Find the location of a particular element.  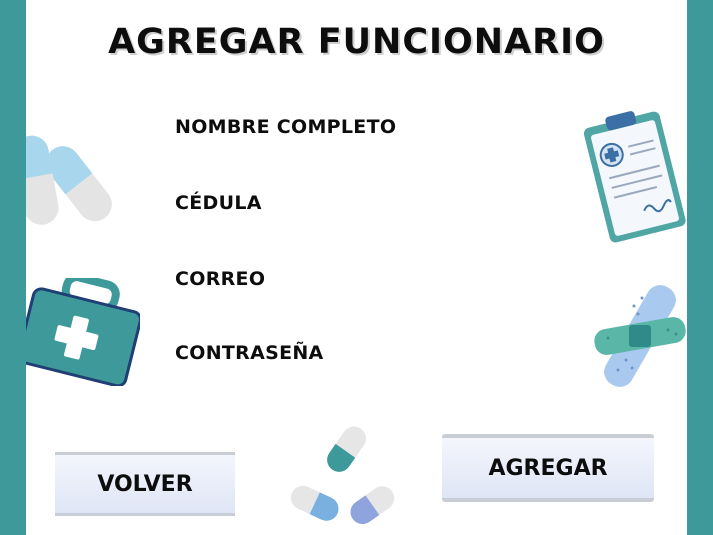

capsules-icon is located at coordinates (342, 475).